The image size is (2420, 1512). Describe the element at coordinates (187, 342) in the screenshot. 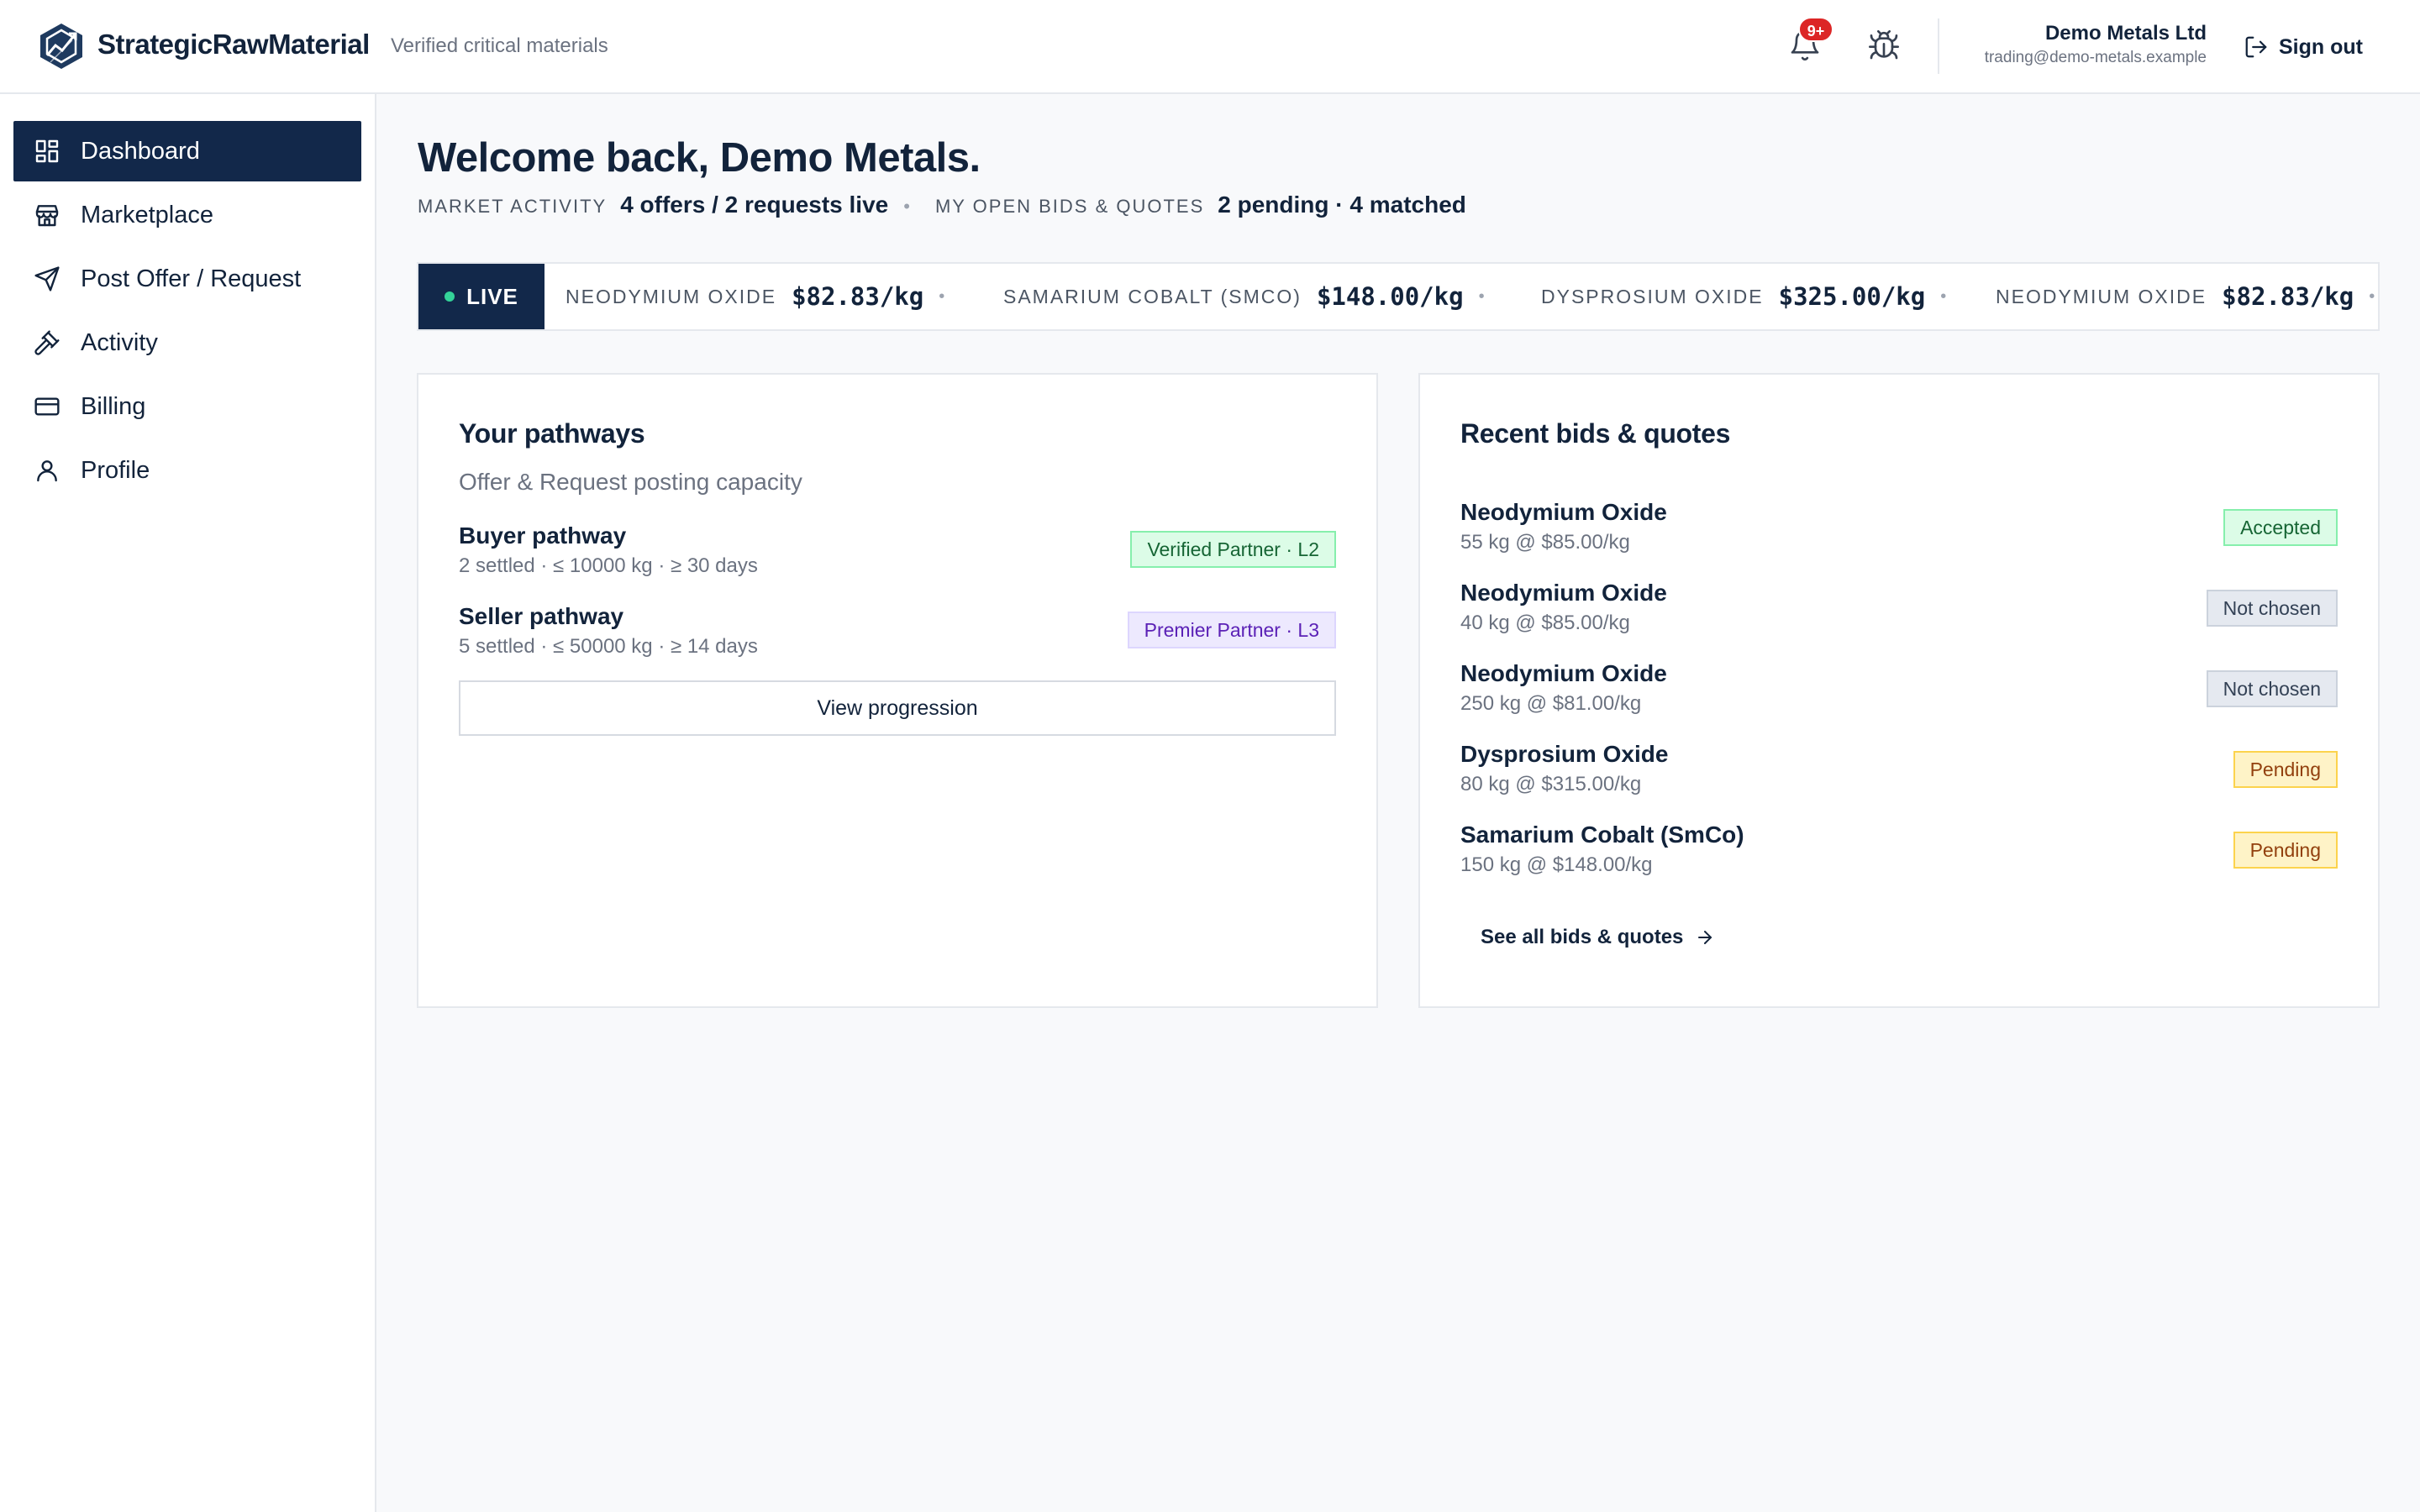

I see `sidebar-item-activity: Activity` at that location.